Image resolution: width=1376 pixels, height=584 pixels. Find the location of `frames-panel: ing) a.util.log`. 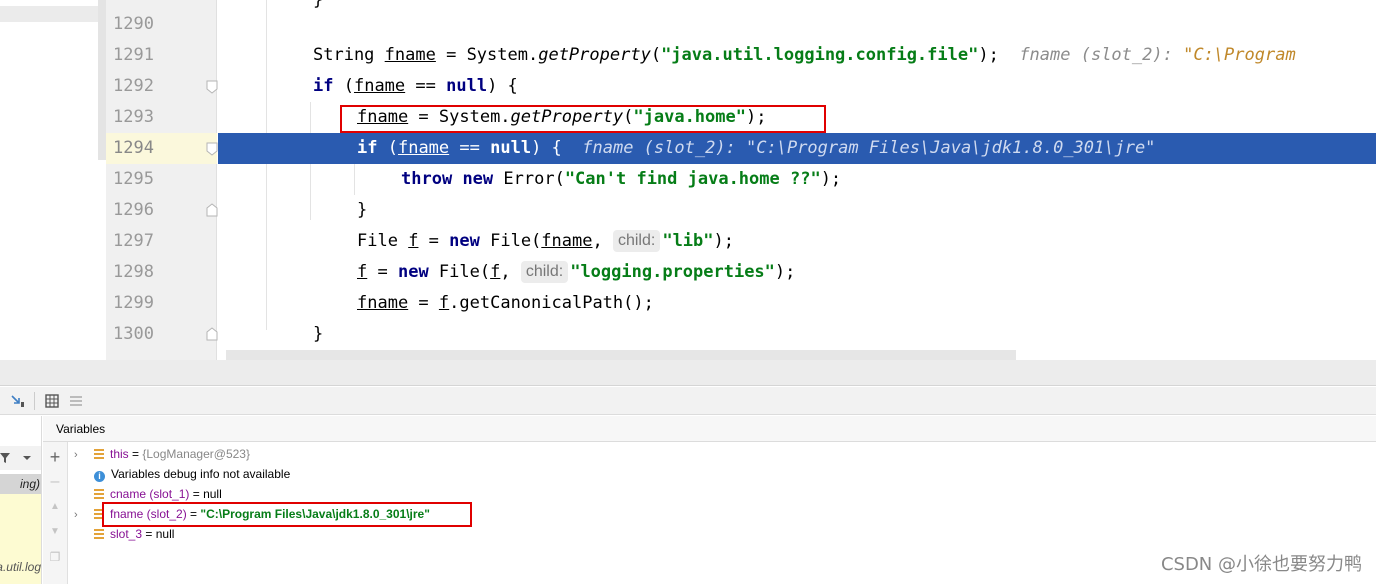

frames-panel: ing) a.util.log is located at coordinates (21, 500).